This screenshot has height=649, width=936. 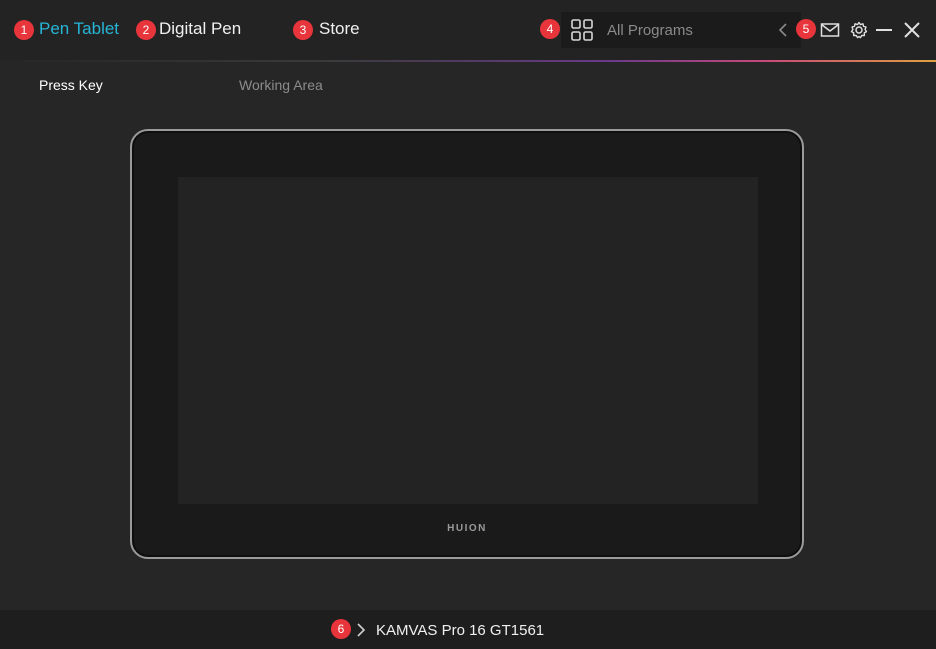 What do you see at coordinates (467, 528) in the screenshot?
I see `tablet-brand-logo: HUION` at bounding box center [467, 528].